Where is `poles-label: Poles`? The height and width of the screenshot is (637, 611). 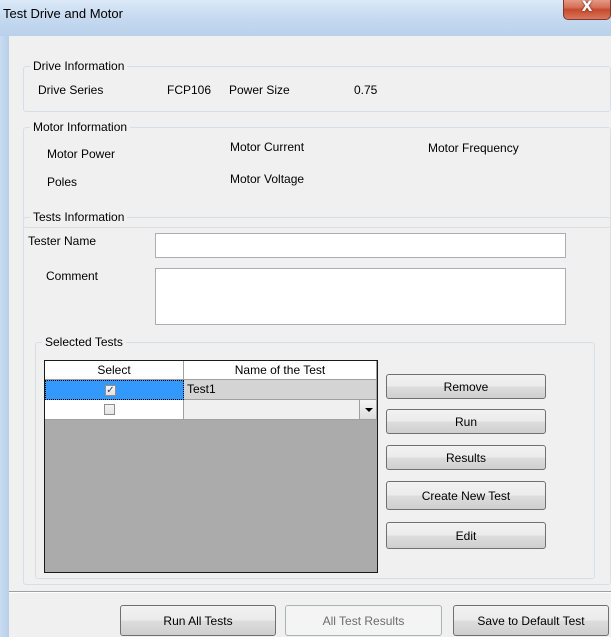 poles-label: Poles is located at coordinates (62, 182).